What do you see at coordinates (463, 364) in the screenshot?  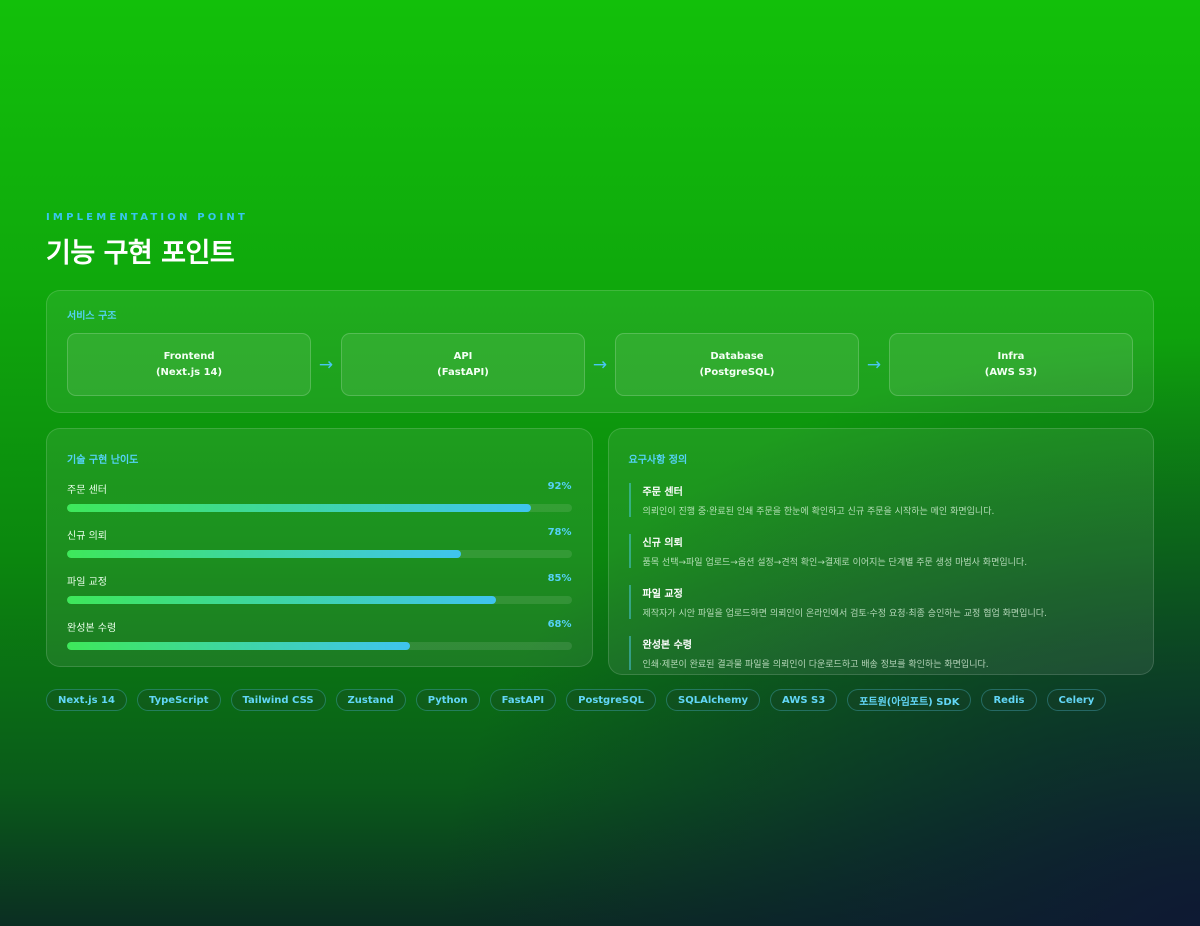 I see `arch-node-api: API (FastAPI)` at bounding box center [463, 364].